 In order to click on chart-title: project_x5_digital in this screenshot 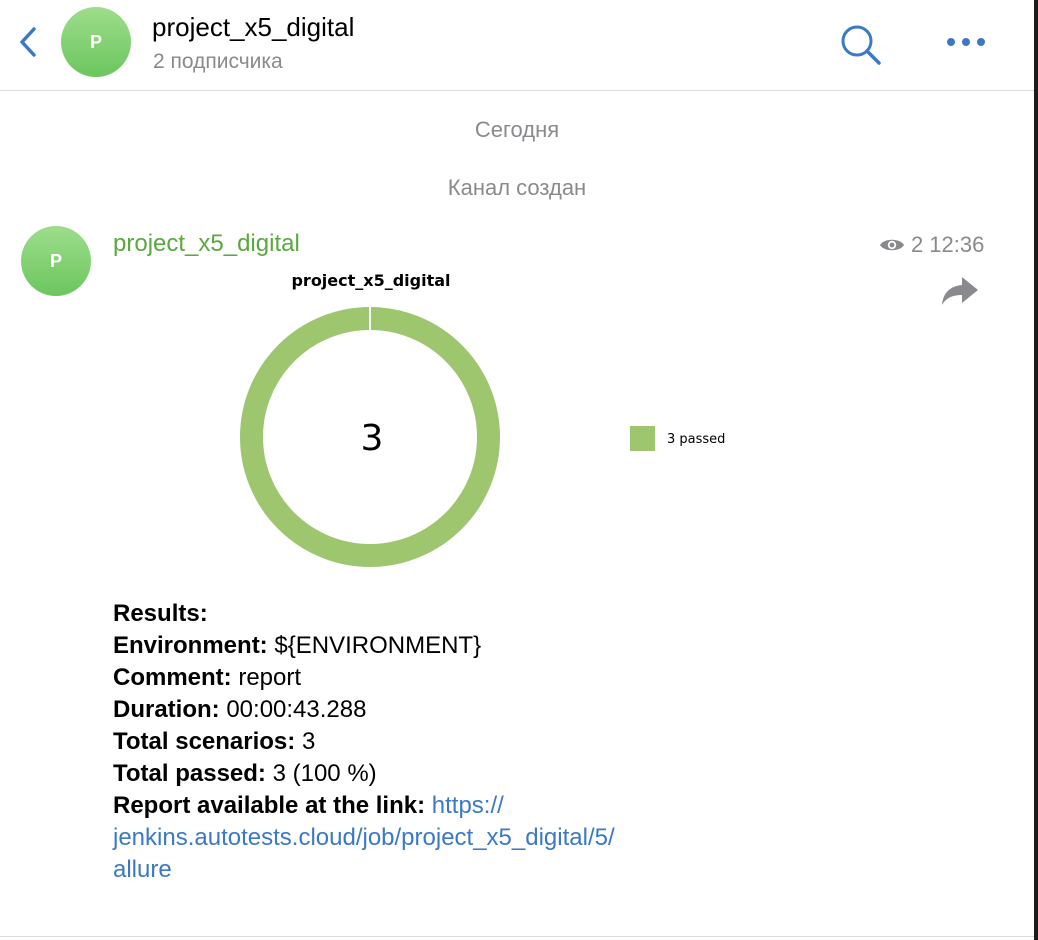, I will do `click(370, 280)`.